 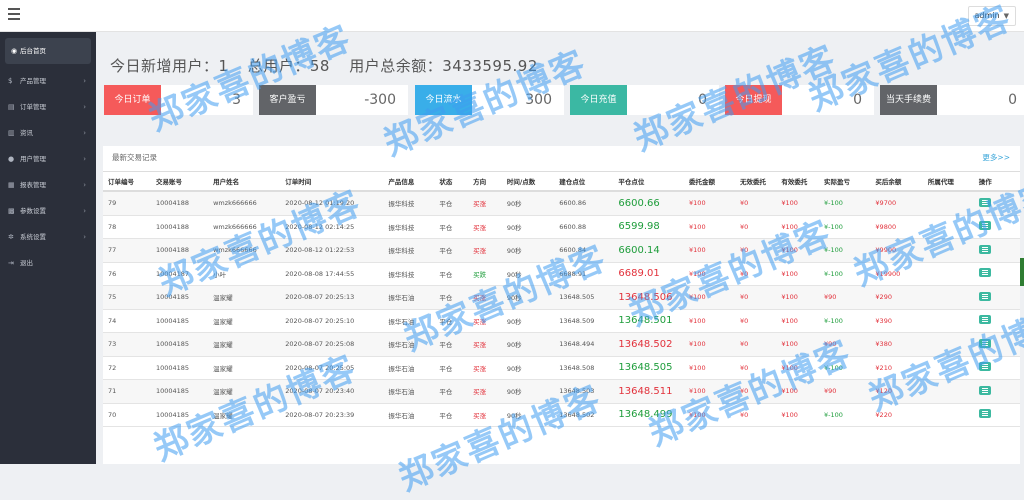 What do you see at coordinates (11, 133) in the screenshot?
I see `news-icon: ▥` at bounding box center [11, 133].